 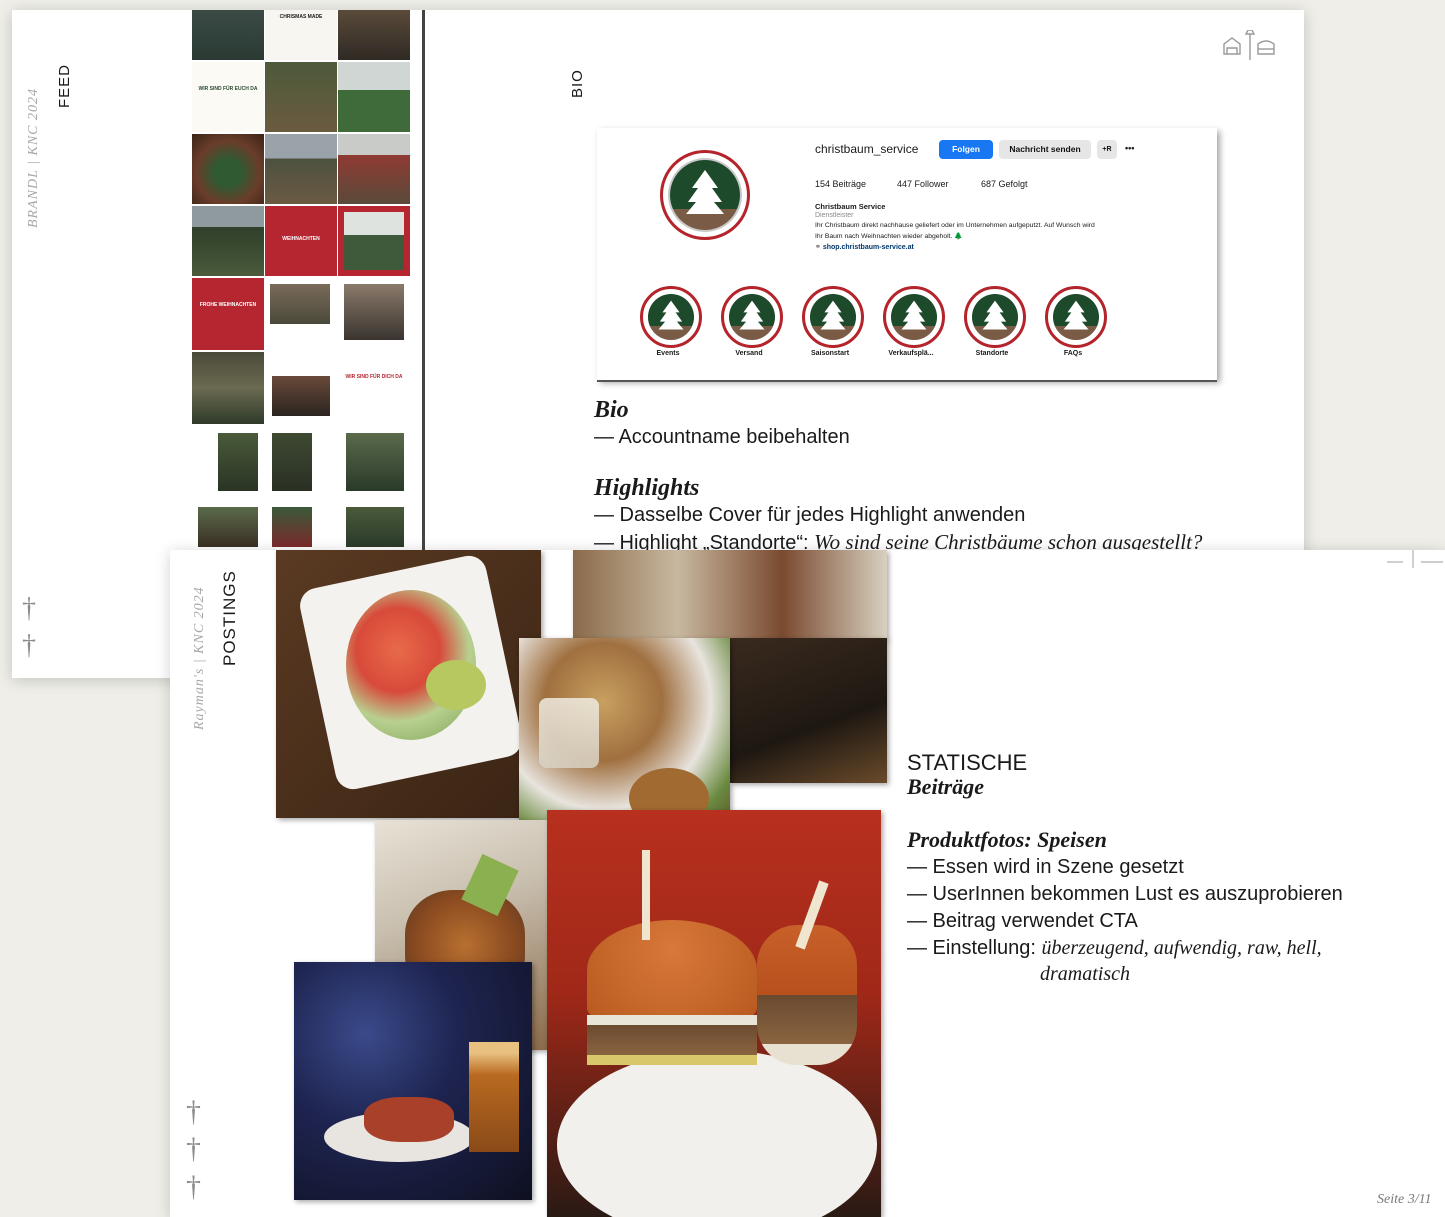 I want to click on static-title: STATISCHE, so click(x=967, y=762).